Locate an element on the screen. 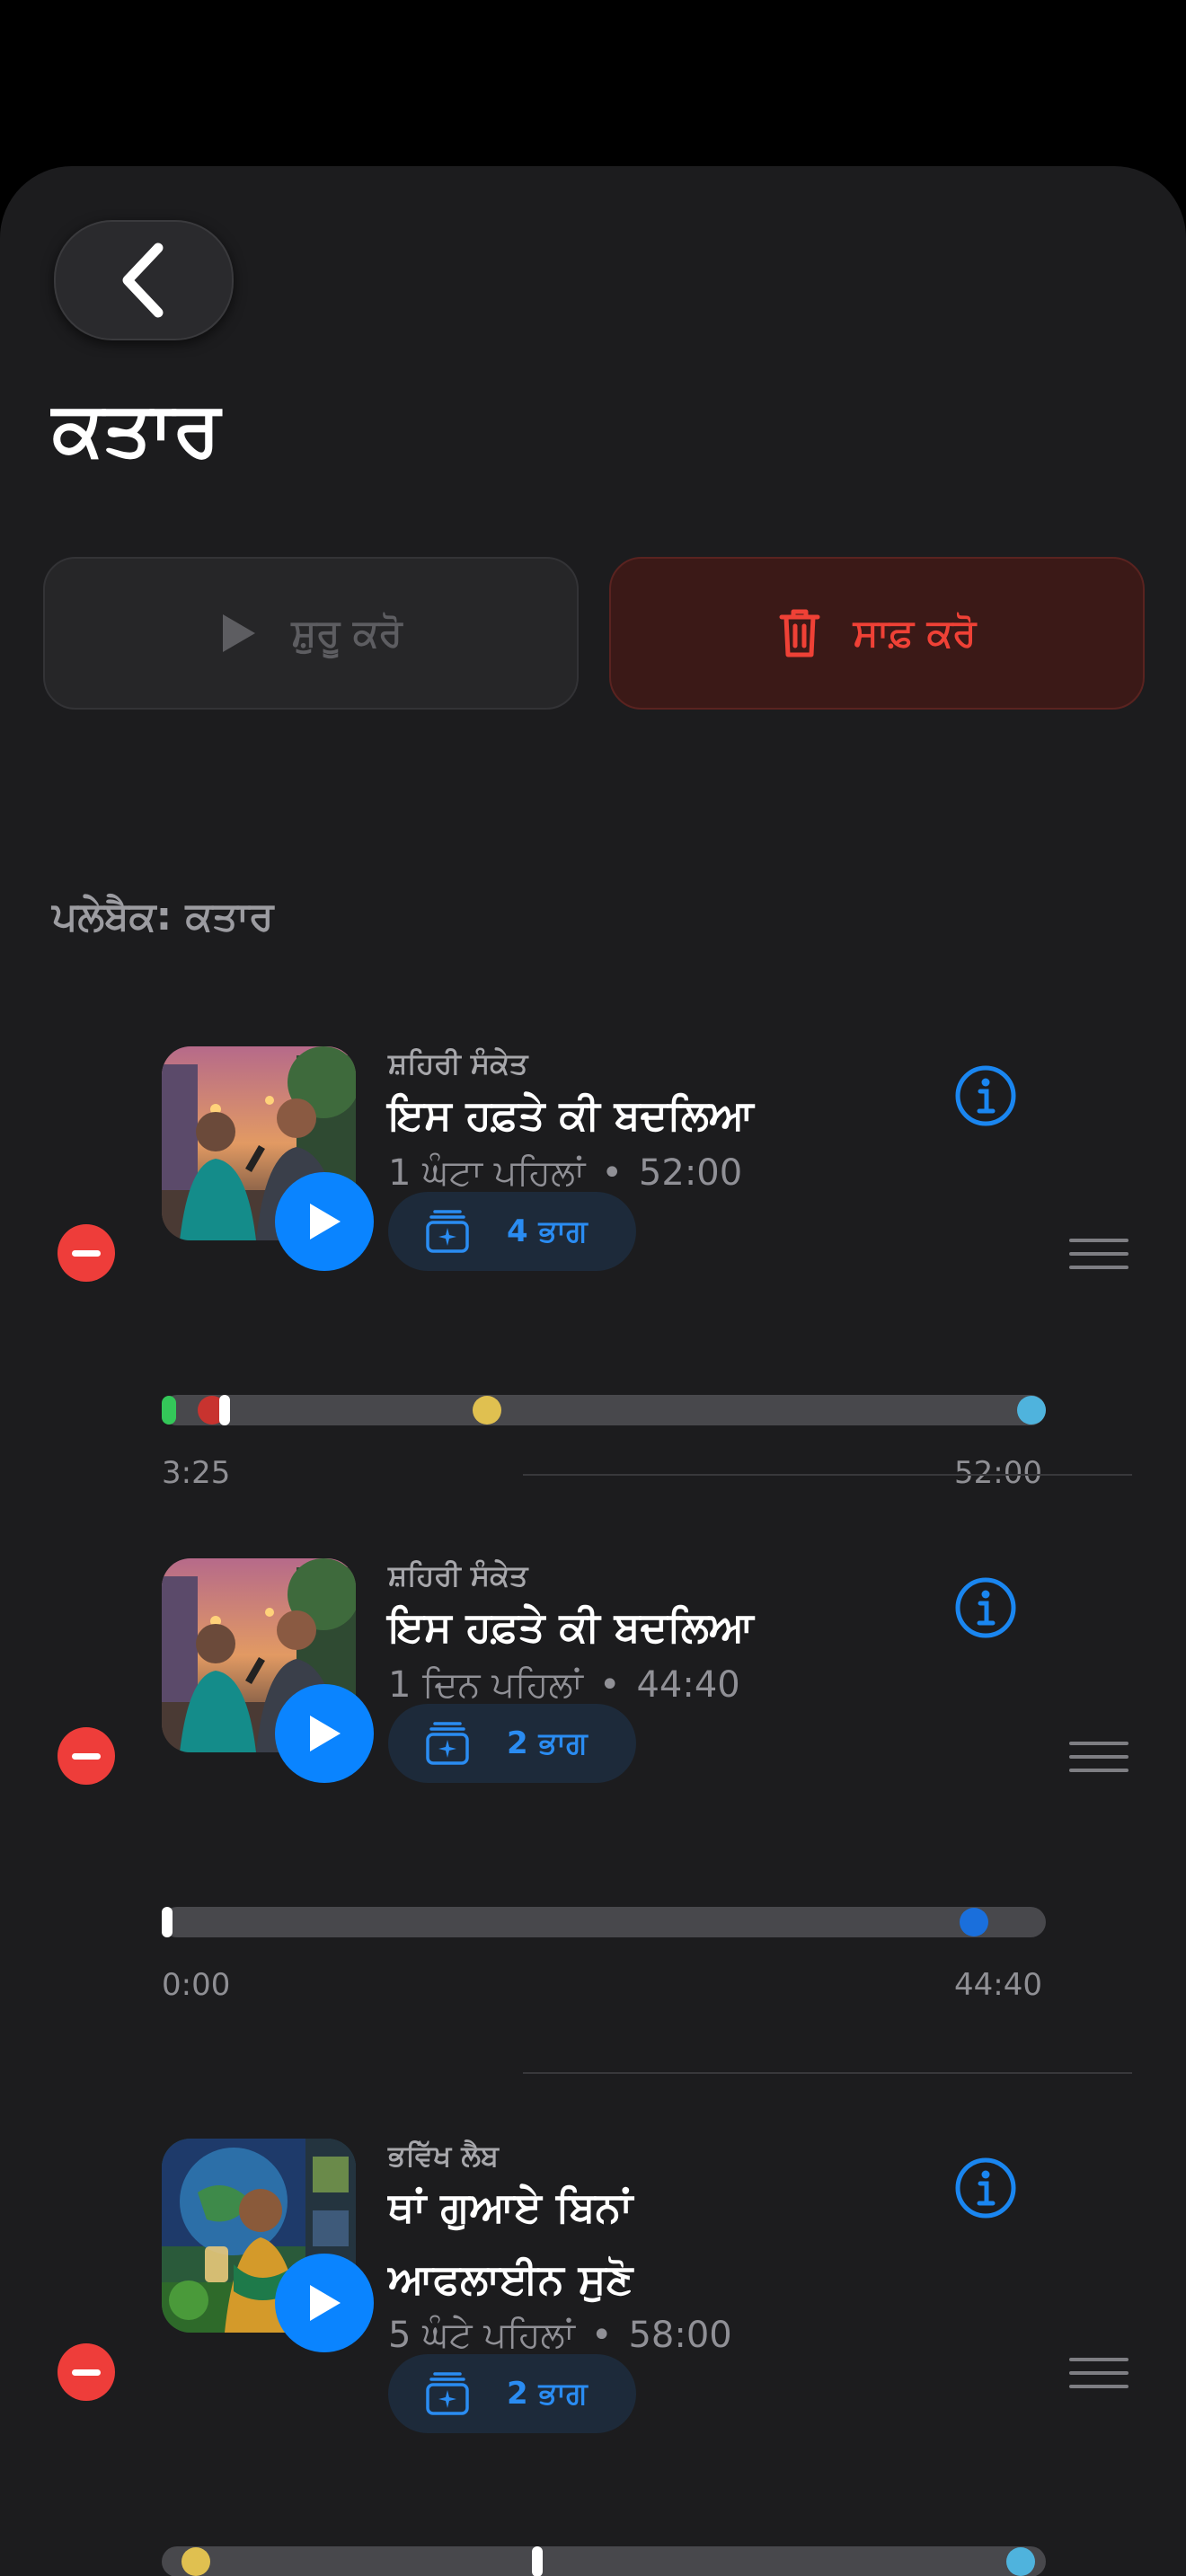 Image resolution: width=1186 pixels, height=2576 pixels. show-name: ਭਵਿੱਖ ਲੈਬ is located at coordinates (443, 2156).